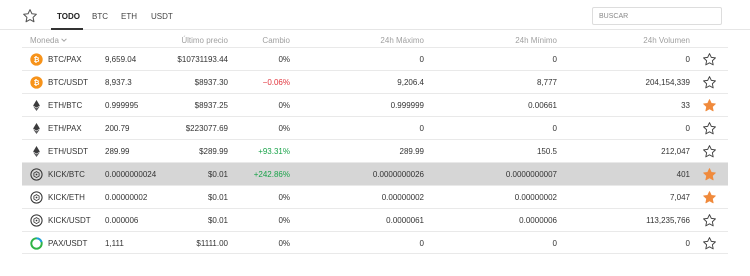 This screenshot has height=276, width=750. What do you see at coordinates (131, 174) in the screenshot?
I see `last-value: 0.0000000024` at bounding box center [131, 174].